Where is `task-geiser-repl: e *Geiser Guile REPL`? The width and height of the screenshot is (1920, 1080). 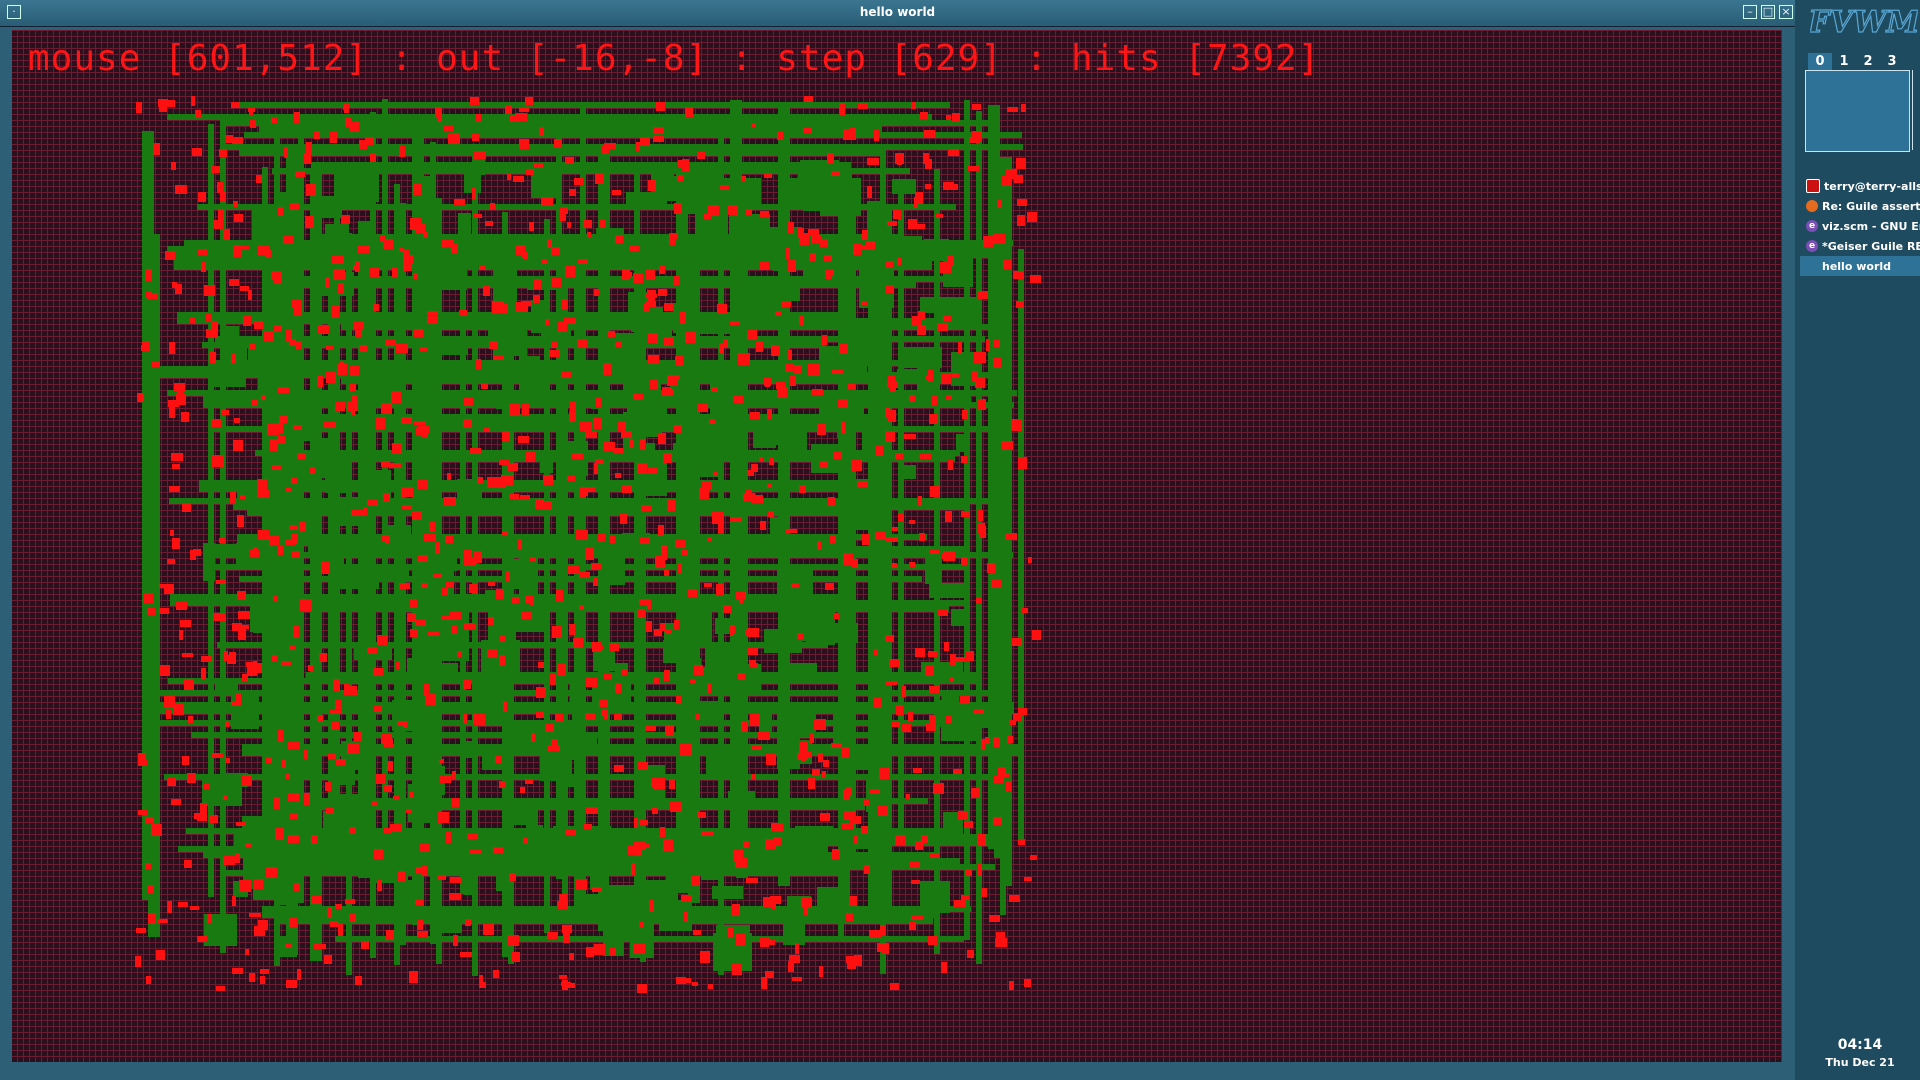 task-geiser-repl: e *Geiser Guile REPL is located at coordinates (1860, 246).